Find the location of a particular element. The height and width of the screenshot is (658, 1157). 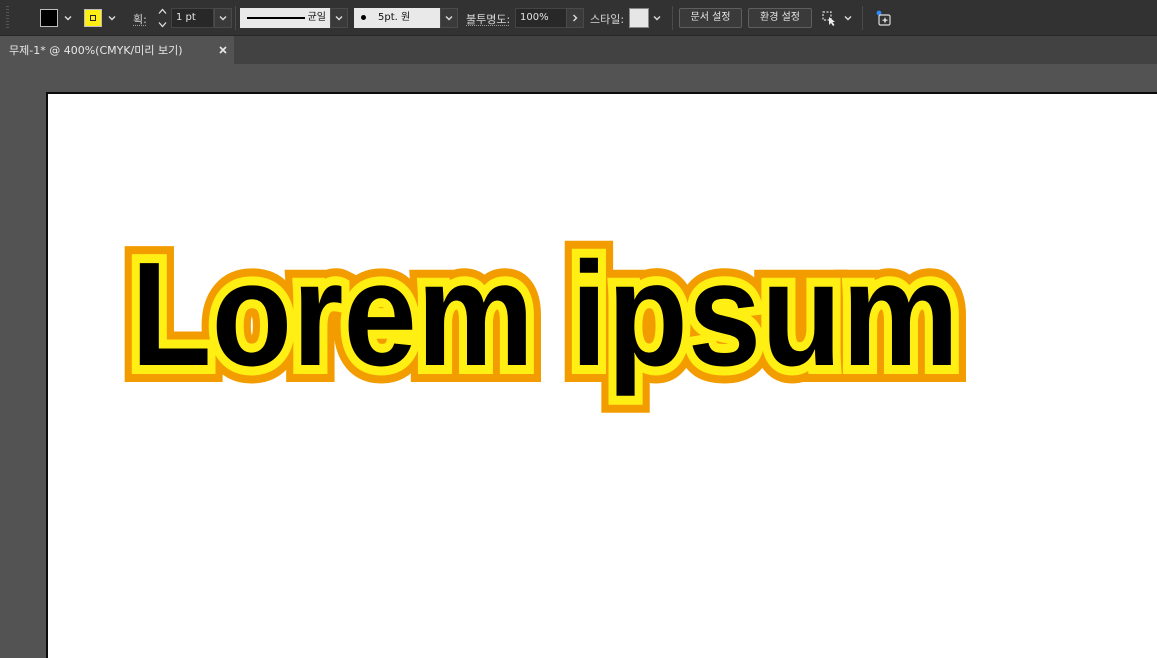

stroke-weight-stepper is located at coordinates (162, 18).